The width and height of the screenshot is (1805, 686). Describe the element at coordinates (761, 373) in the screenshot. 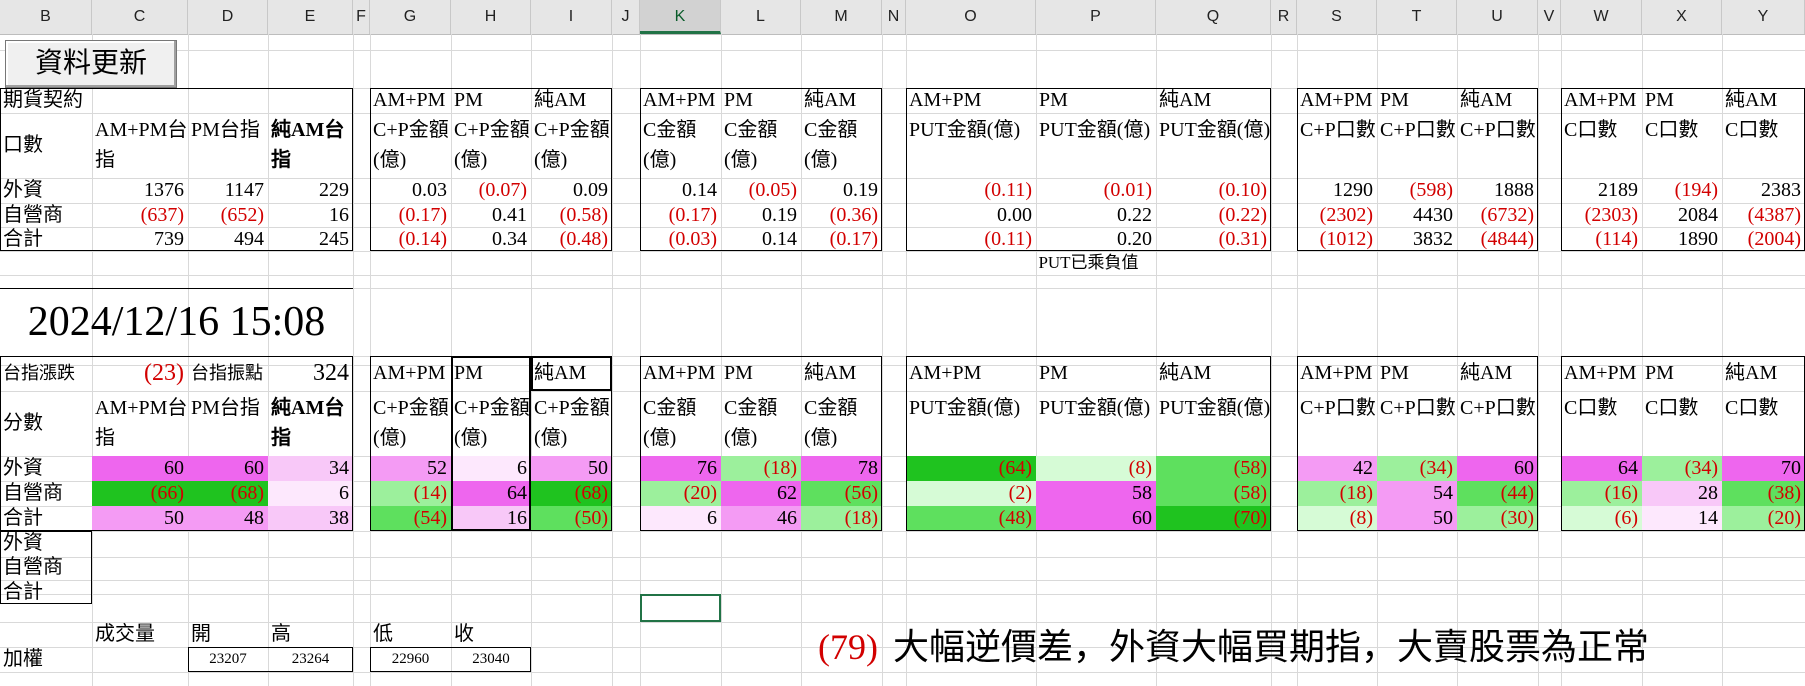

I see `option-score-1-period-header: PM` at that location.